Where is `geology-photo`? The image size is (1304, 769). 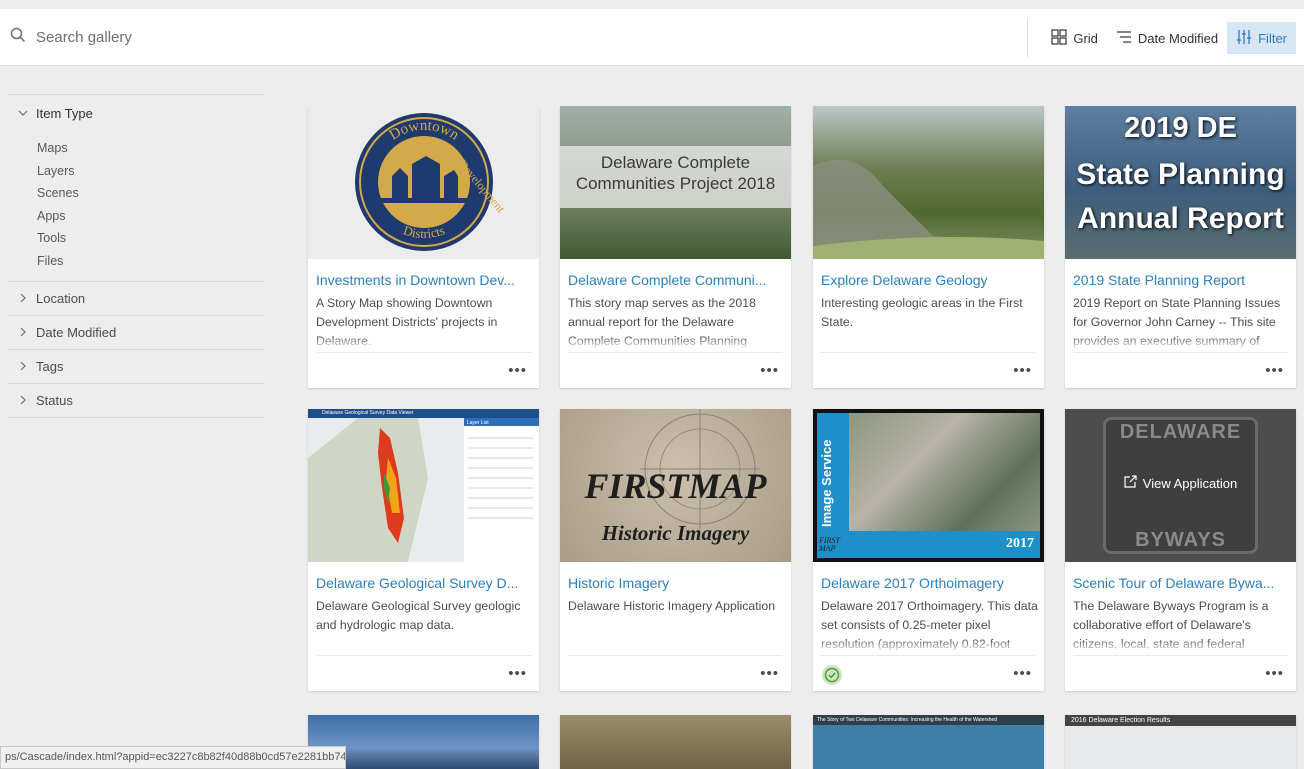
geology-photo is located at coordinates (928, 209).